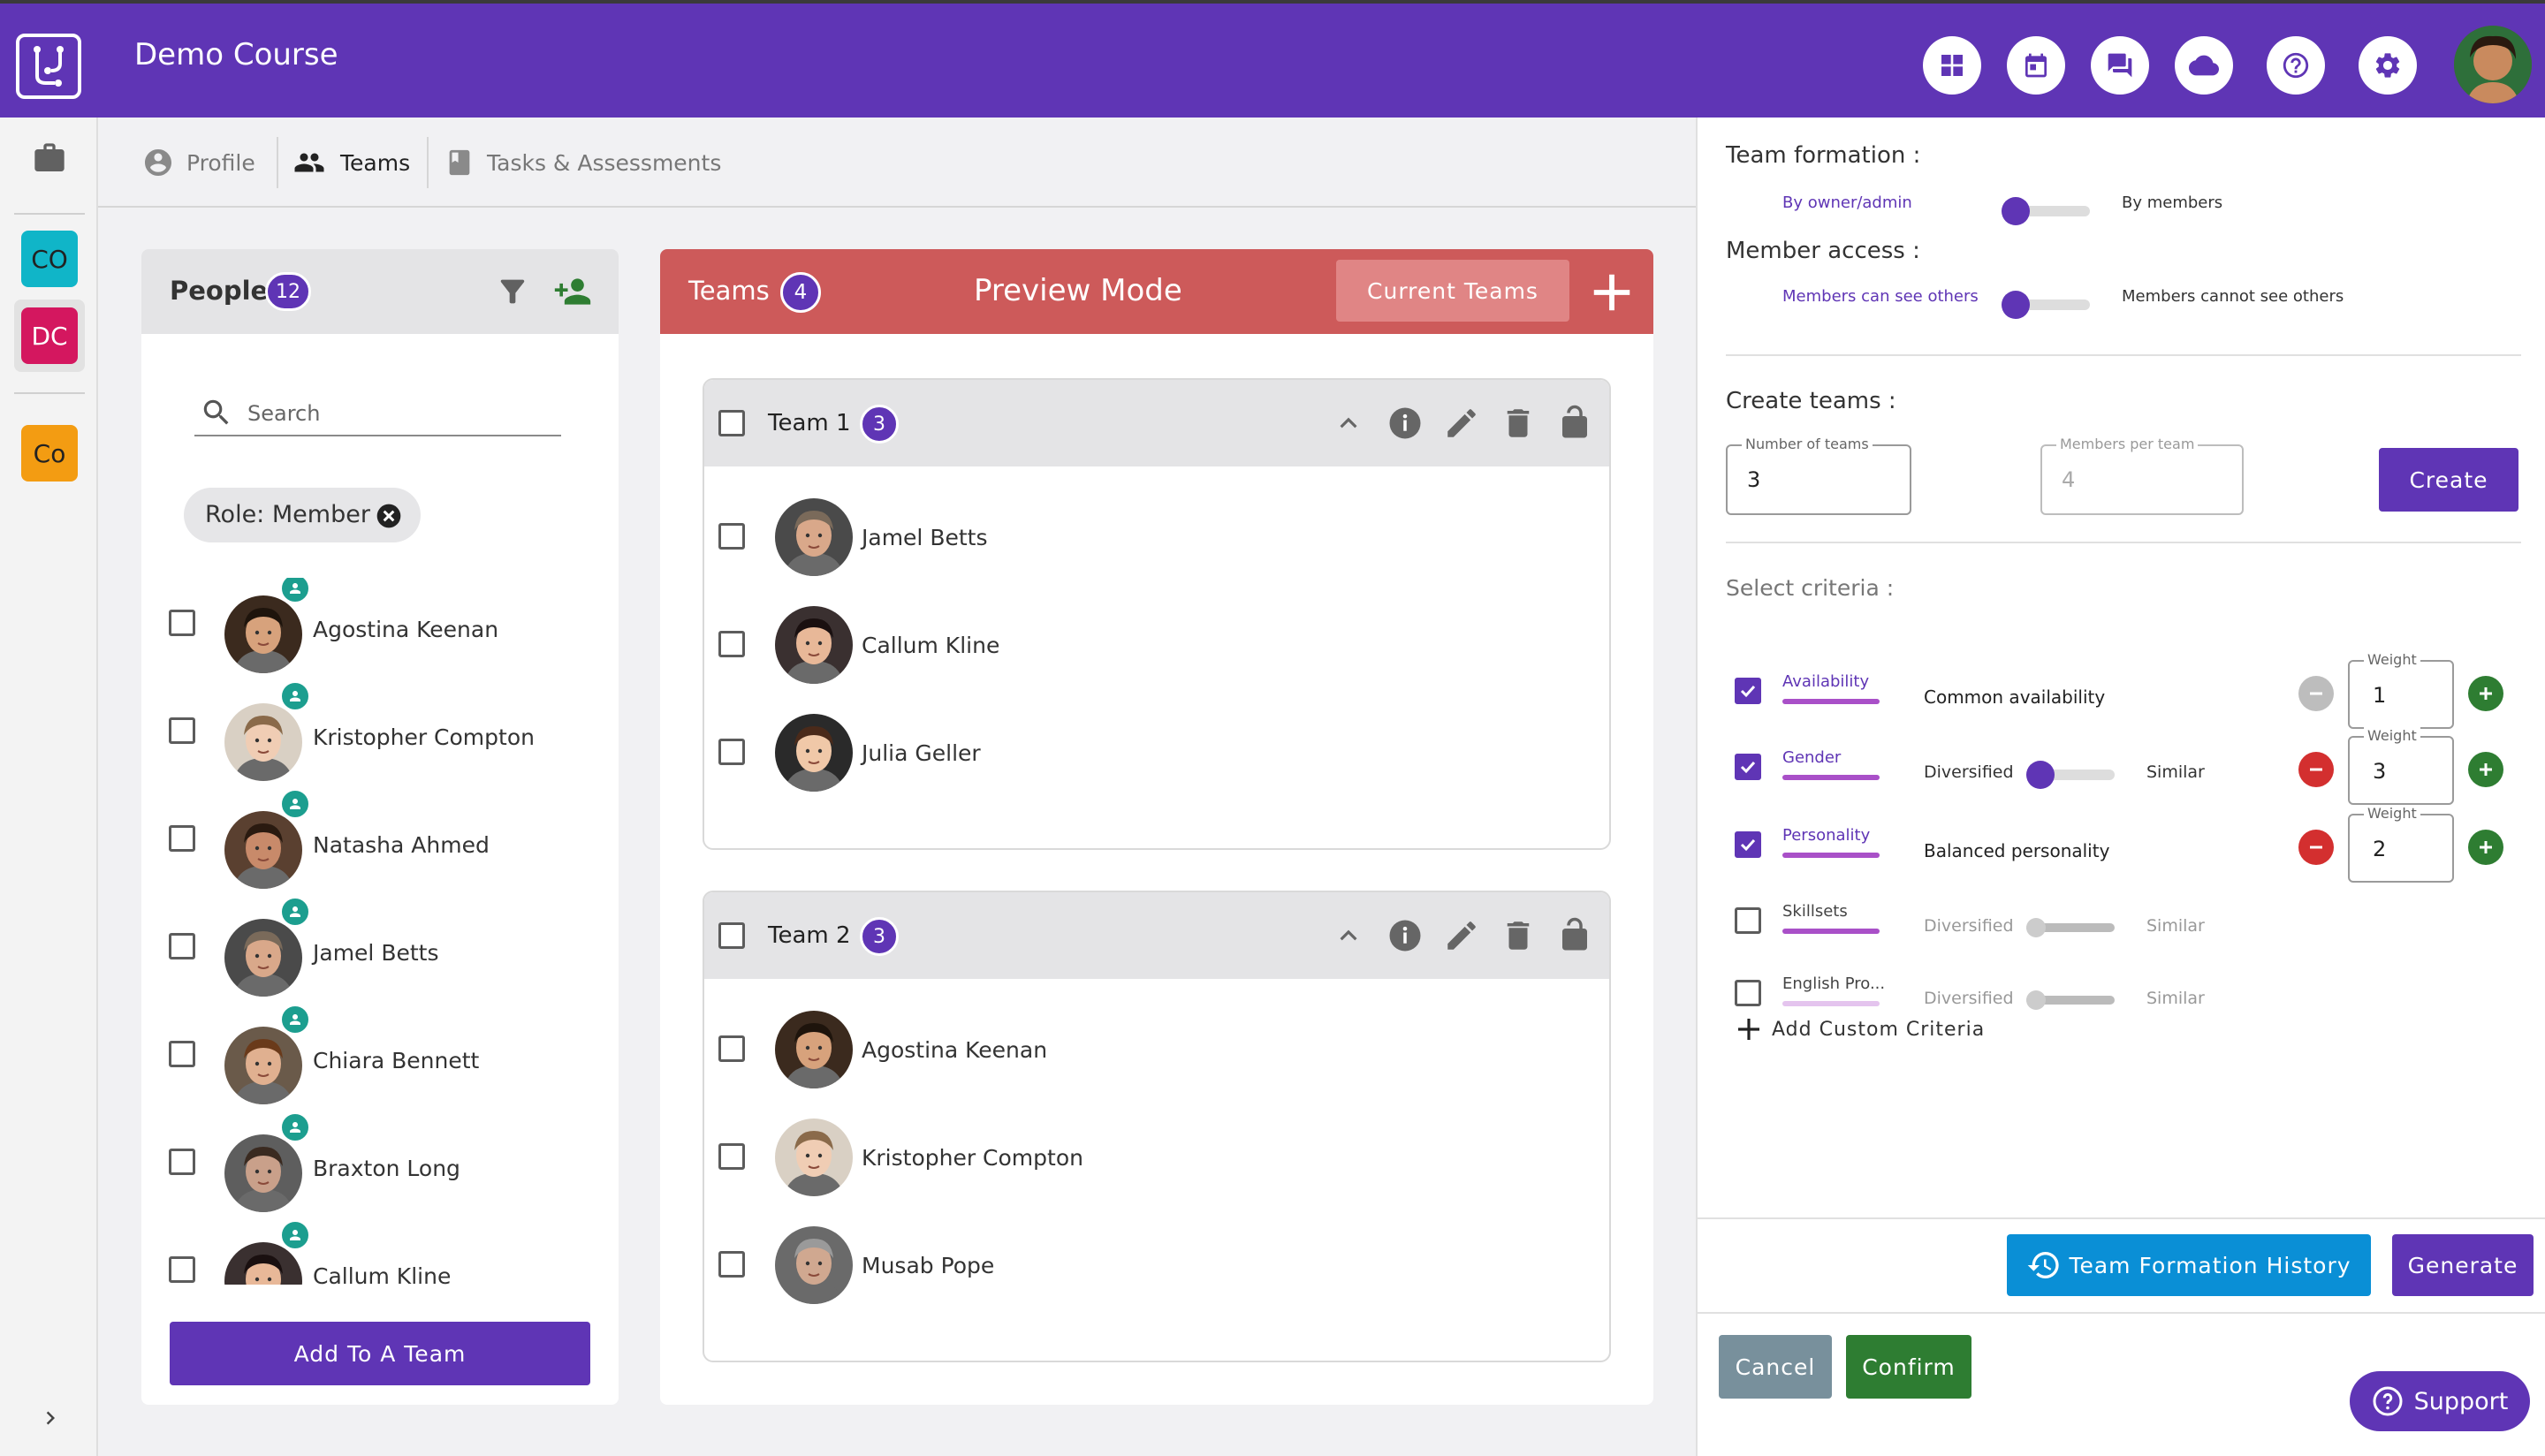 The height and width of the screenshot is (1456, 2545). I want to click on filter-button, so click(512, 291).